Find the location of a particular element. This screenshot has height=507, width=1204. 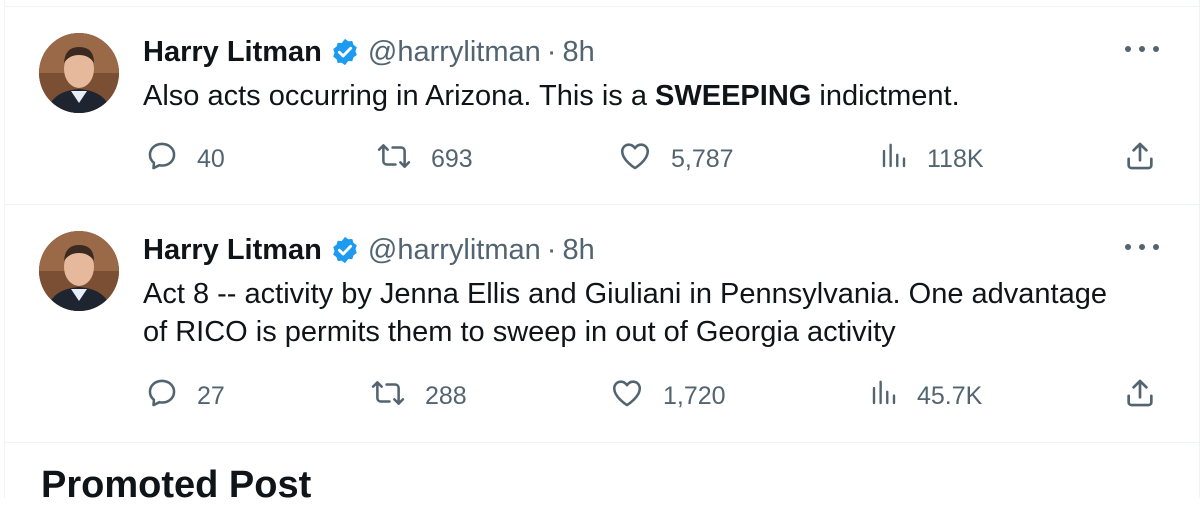

like-count: 1,720 is located at coordinates (694, 395).